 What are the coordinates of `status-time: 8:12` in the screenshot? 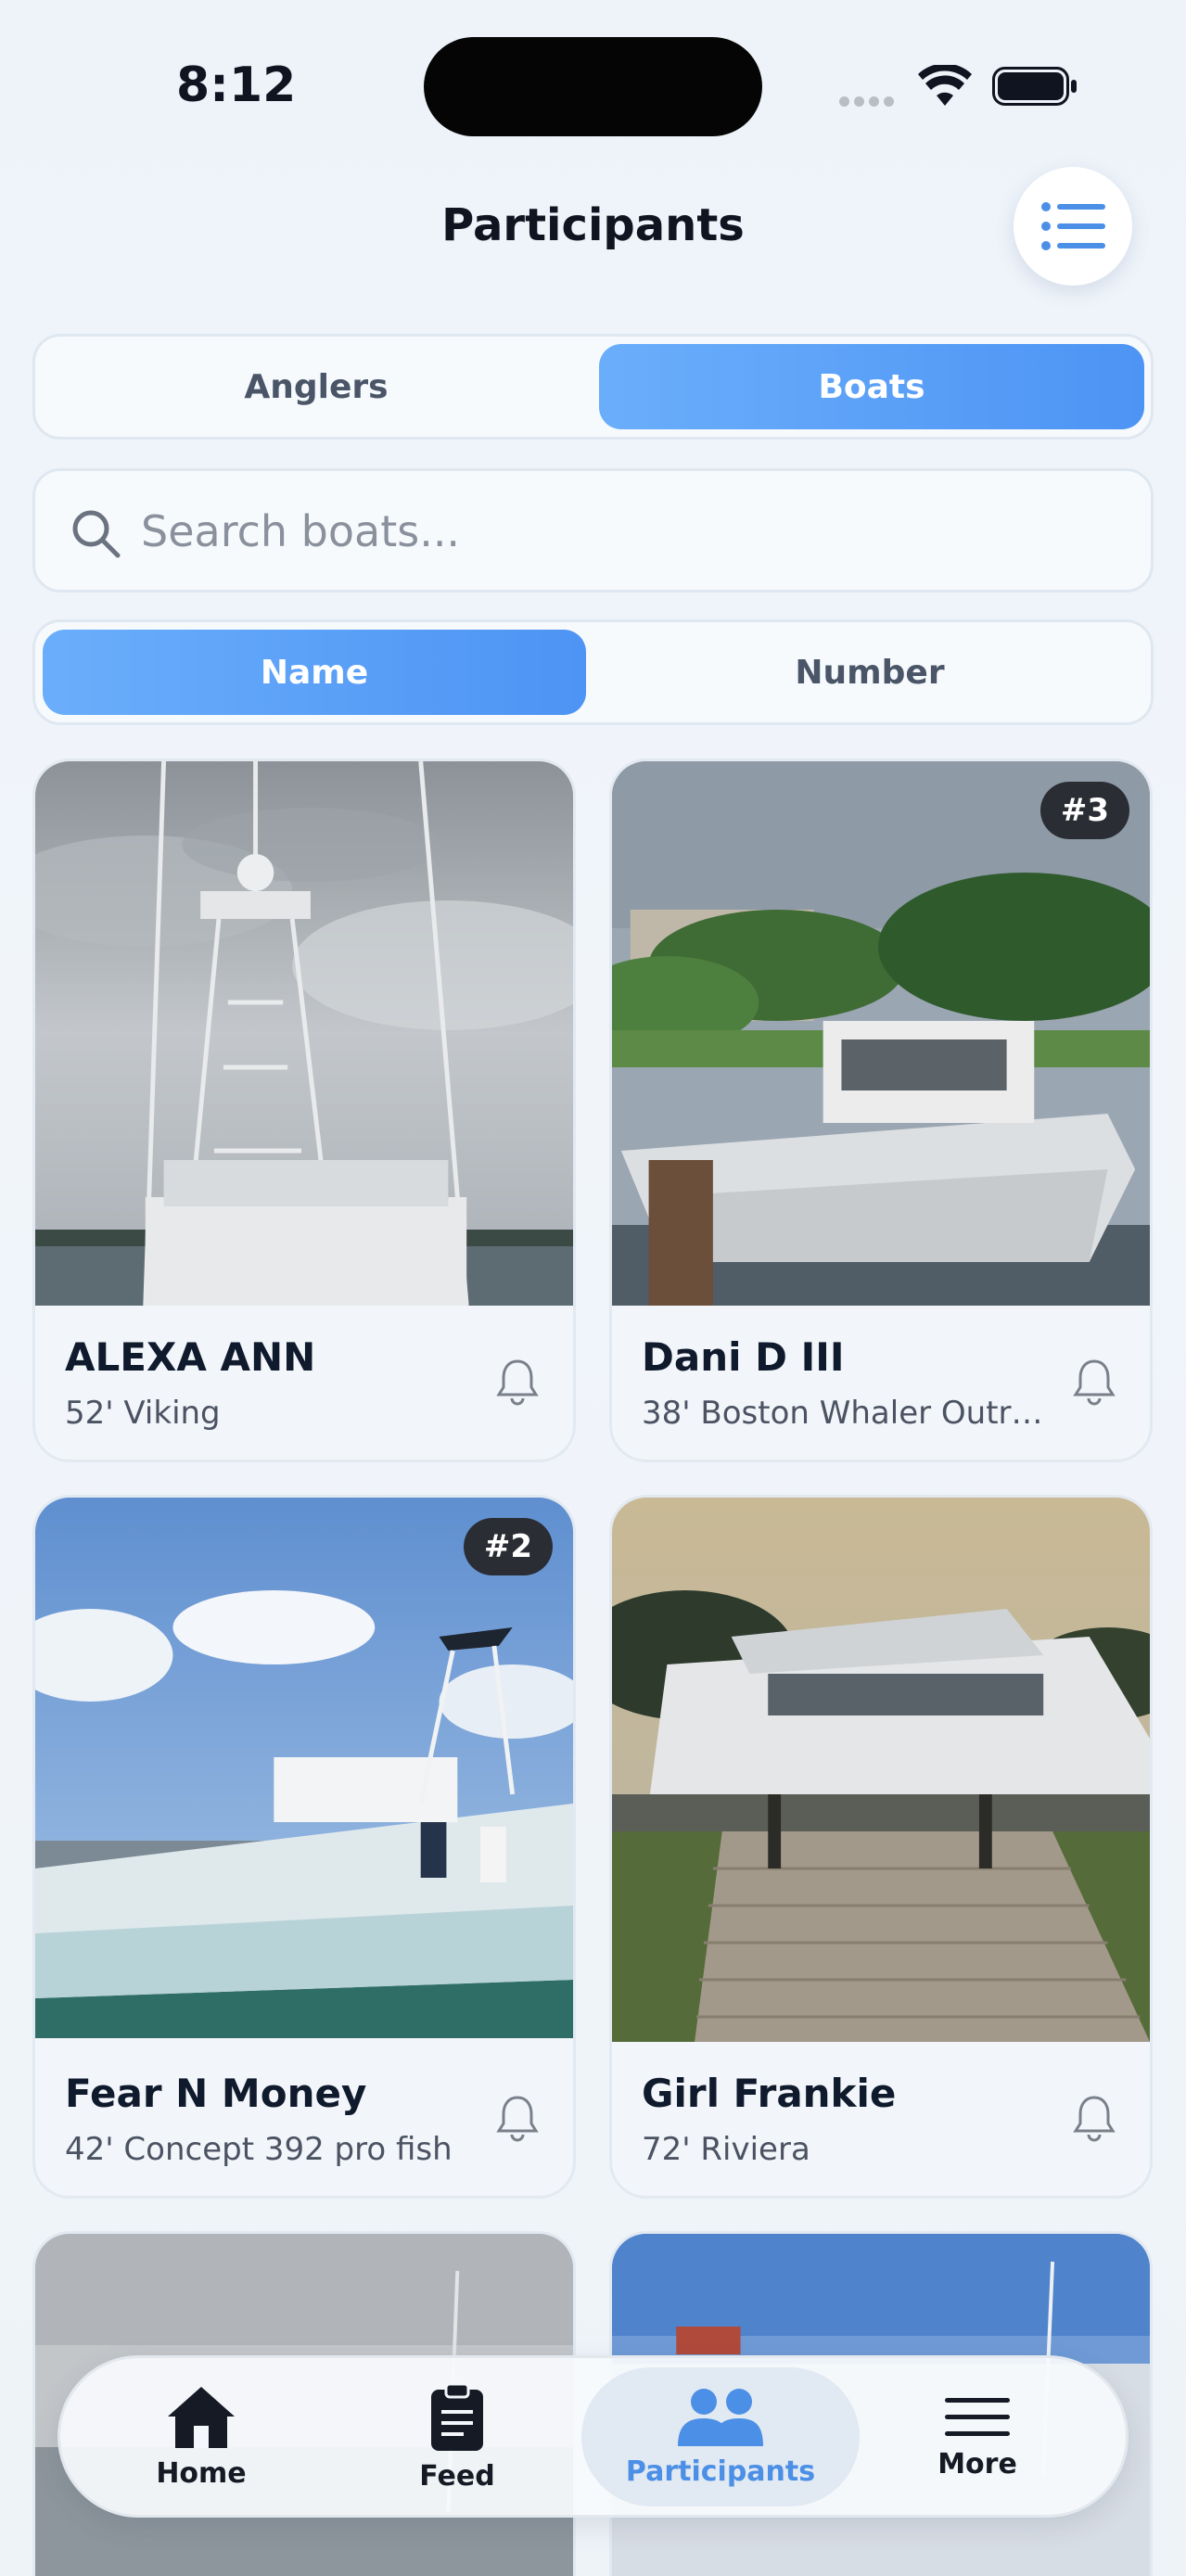 It's located at (236, 85).